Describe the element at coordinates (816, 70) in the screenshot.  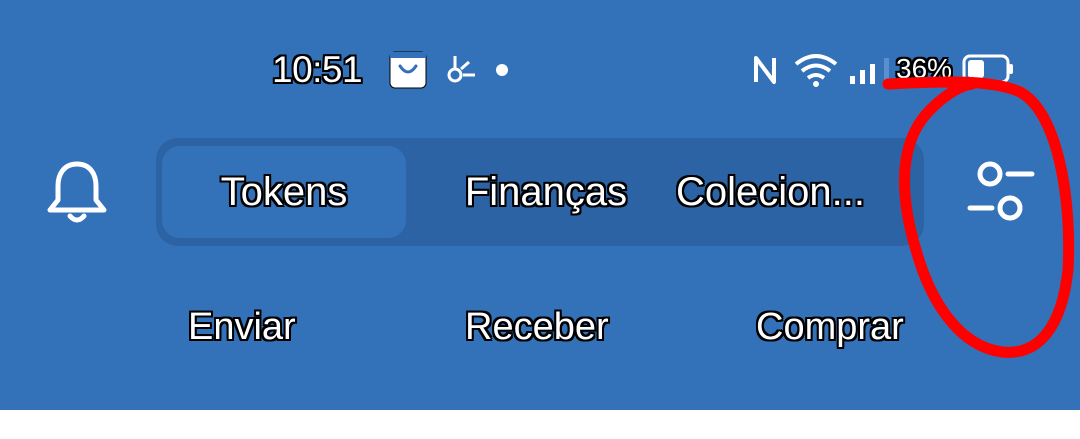
I see `wifi-icon` at that location.